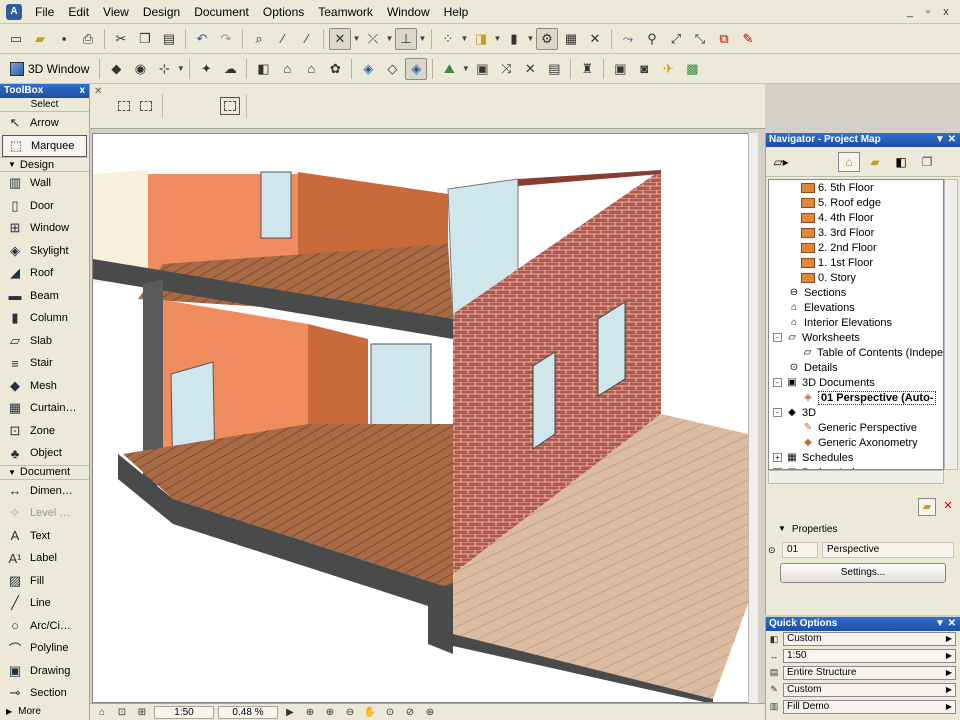 Image resolution: width=960 pixels, height=720 pixels. I want to click on panel-controls: ▼ ✕, so click(945, 624).